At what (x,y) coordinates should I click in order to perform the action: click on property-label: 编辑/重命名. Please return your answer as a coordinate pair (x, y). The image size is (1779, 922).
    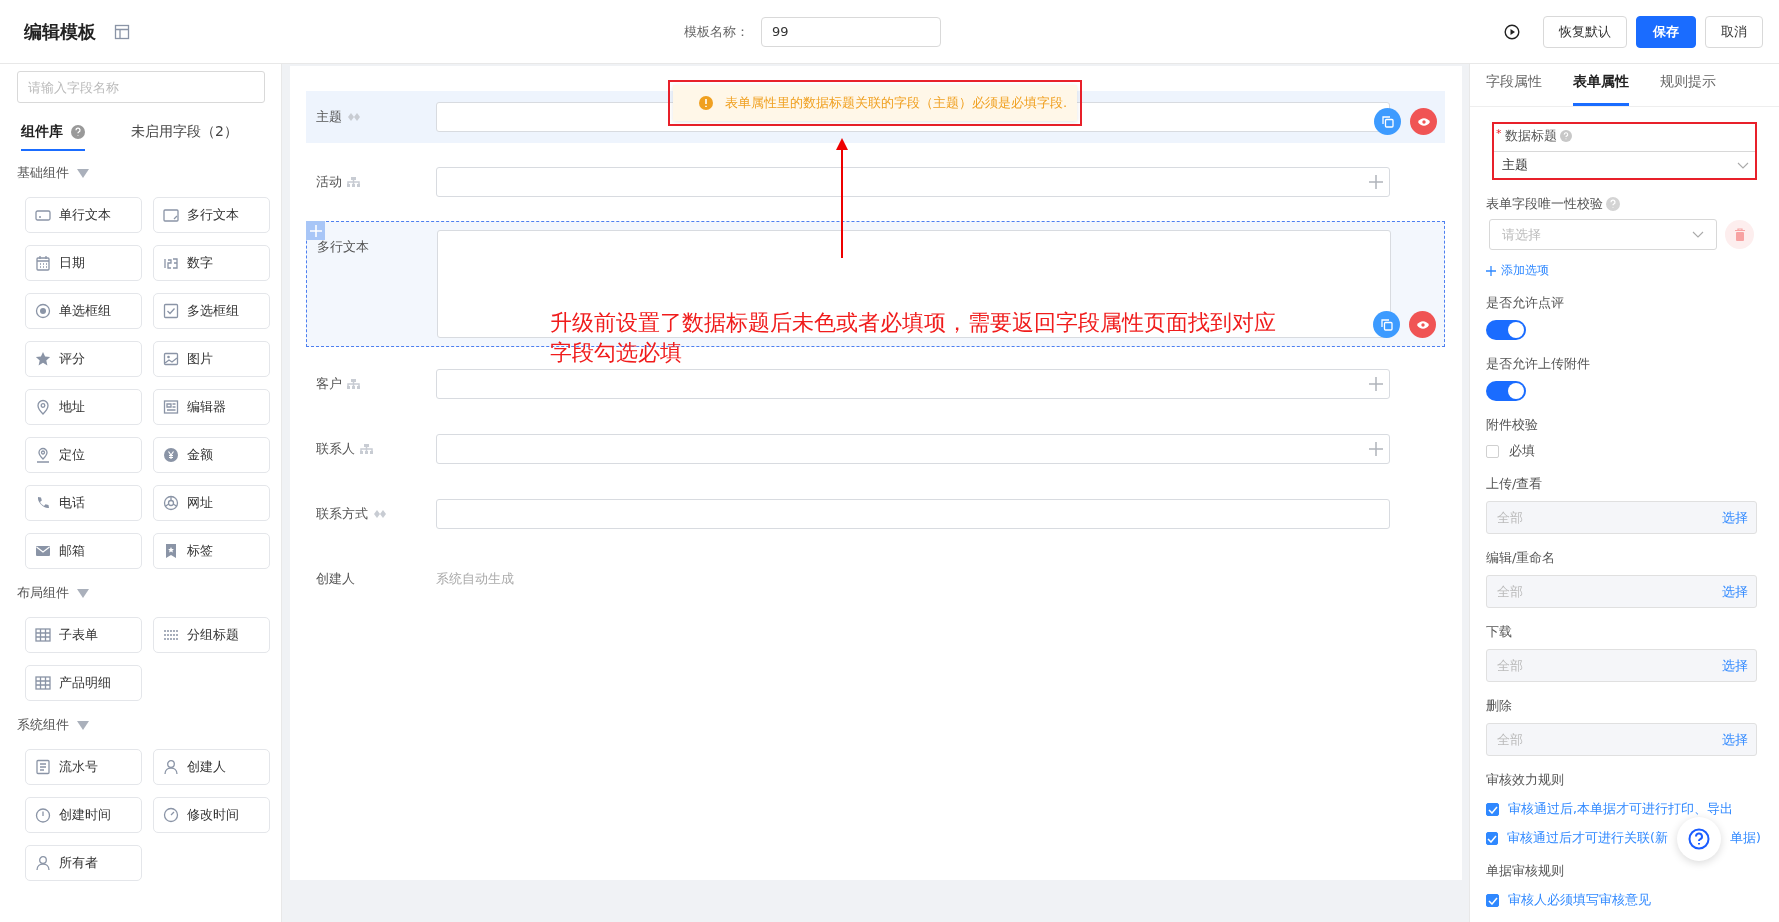
    Looking at the image, I should click on (1521, 558).